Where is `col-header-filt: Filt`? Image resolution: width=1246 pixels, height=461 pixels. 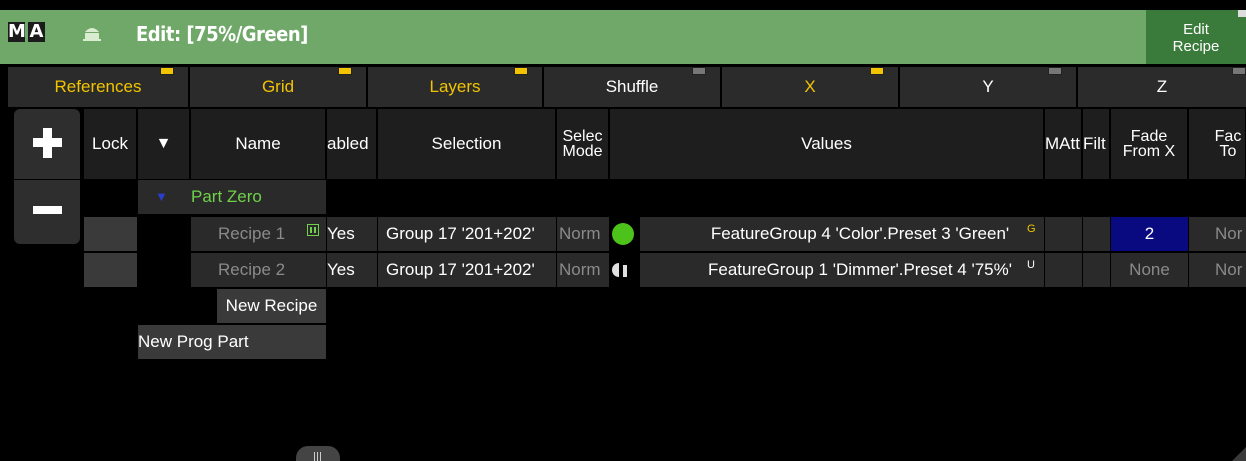 col-header-filt: Filt is located at coordinates (1096, 144).